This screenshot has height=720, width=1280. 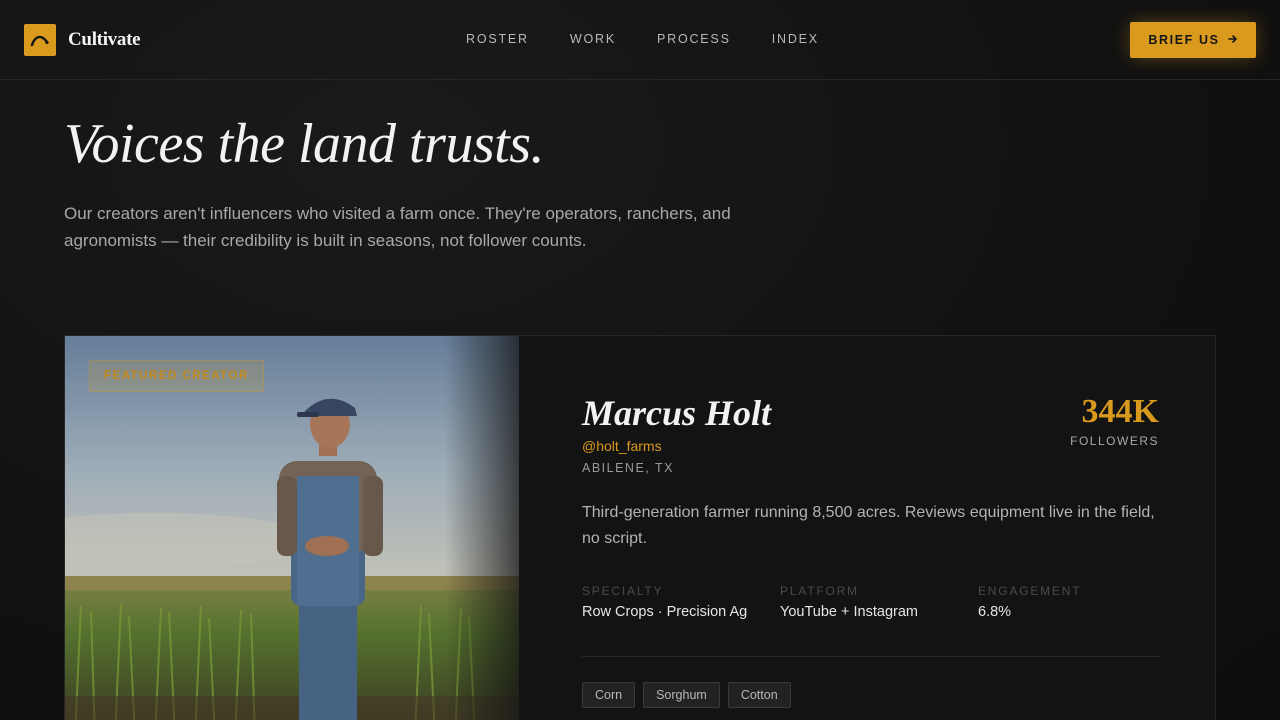 What do you see at coordinates (593, 39) in the screenshot?
I see `nav-link-work: WORK` at bounding box center [593, 39].